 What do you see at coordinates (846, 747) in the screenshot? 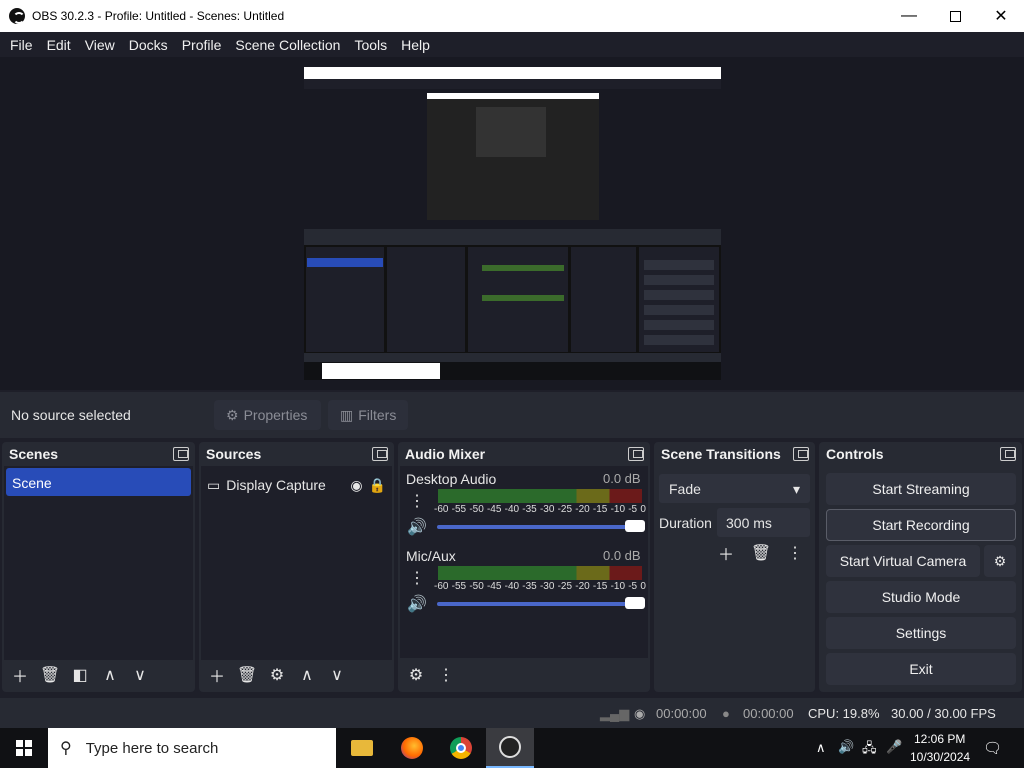
I see `volume-icon: 🔊` at bounding box center [846, 747].